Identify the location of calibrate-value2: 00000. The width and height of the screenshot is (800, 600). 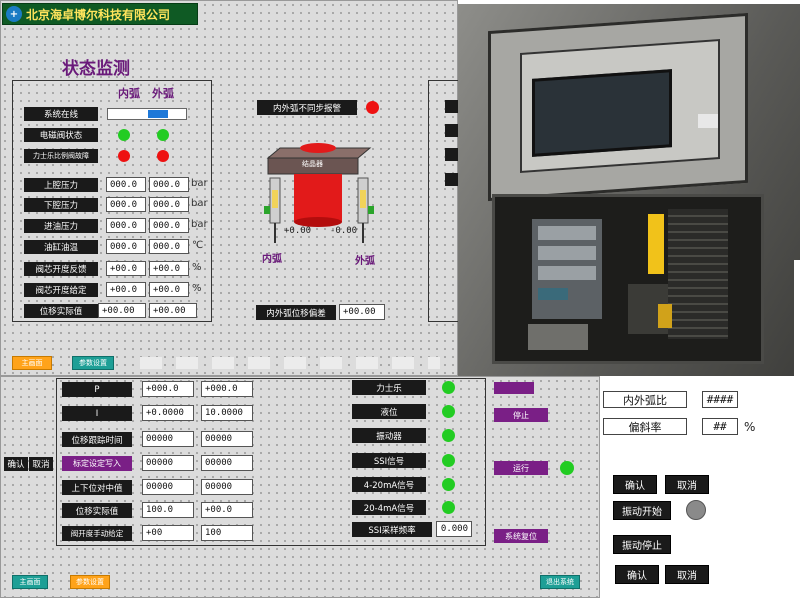
(227, 463).